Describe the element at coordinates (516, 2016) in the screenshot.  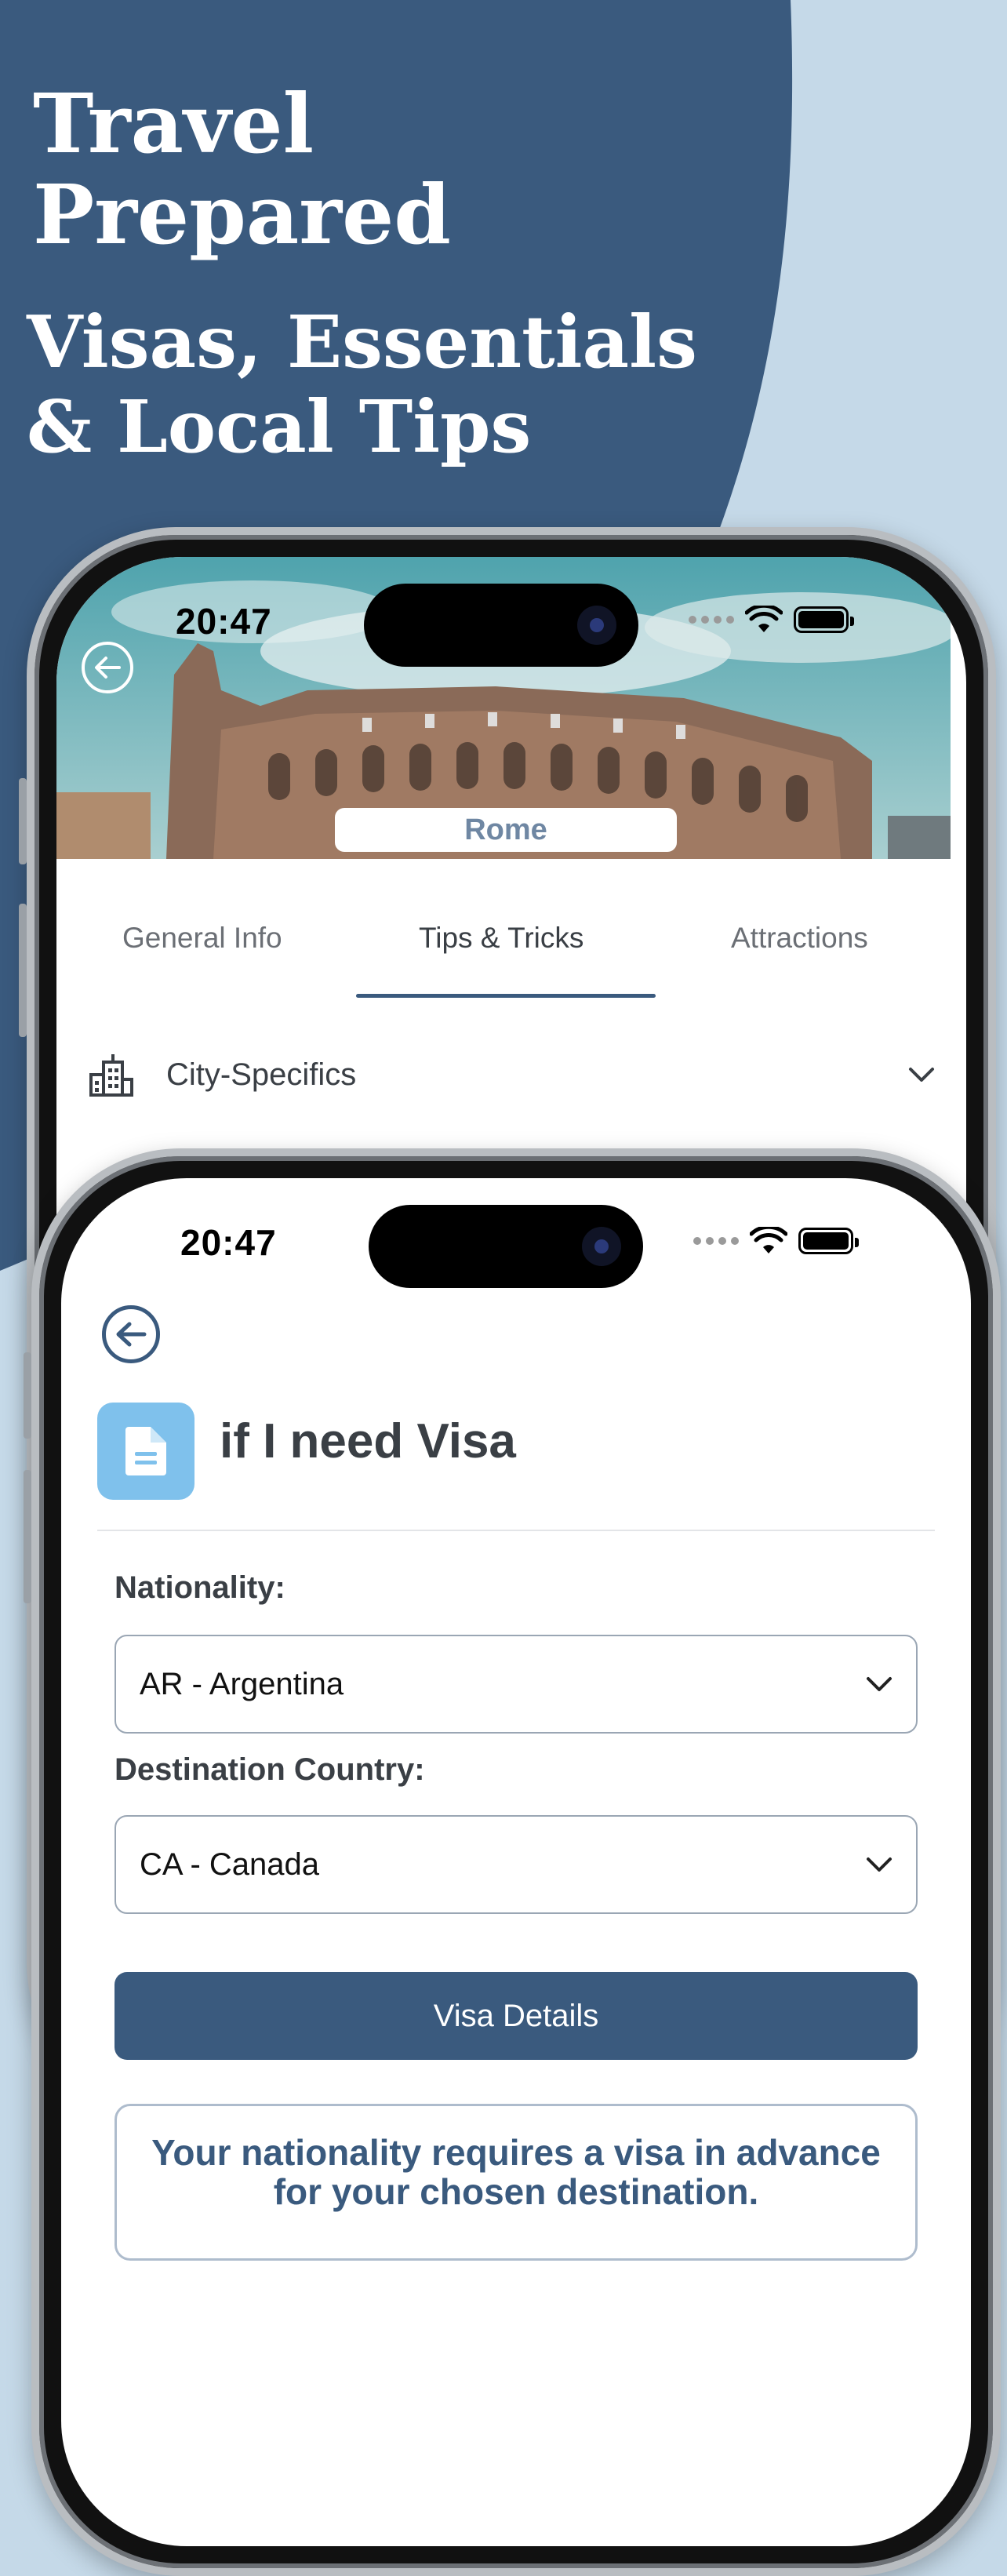
I see `visa-details-button: Visa Details` at that location.